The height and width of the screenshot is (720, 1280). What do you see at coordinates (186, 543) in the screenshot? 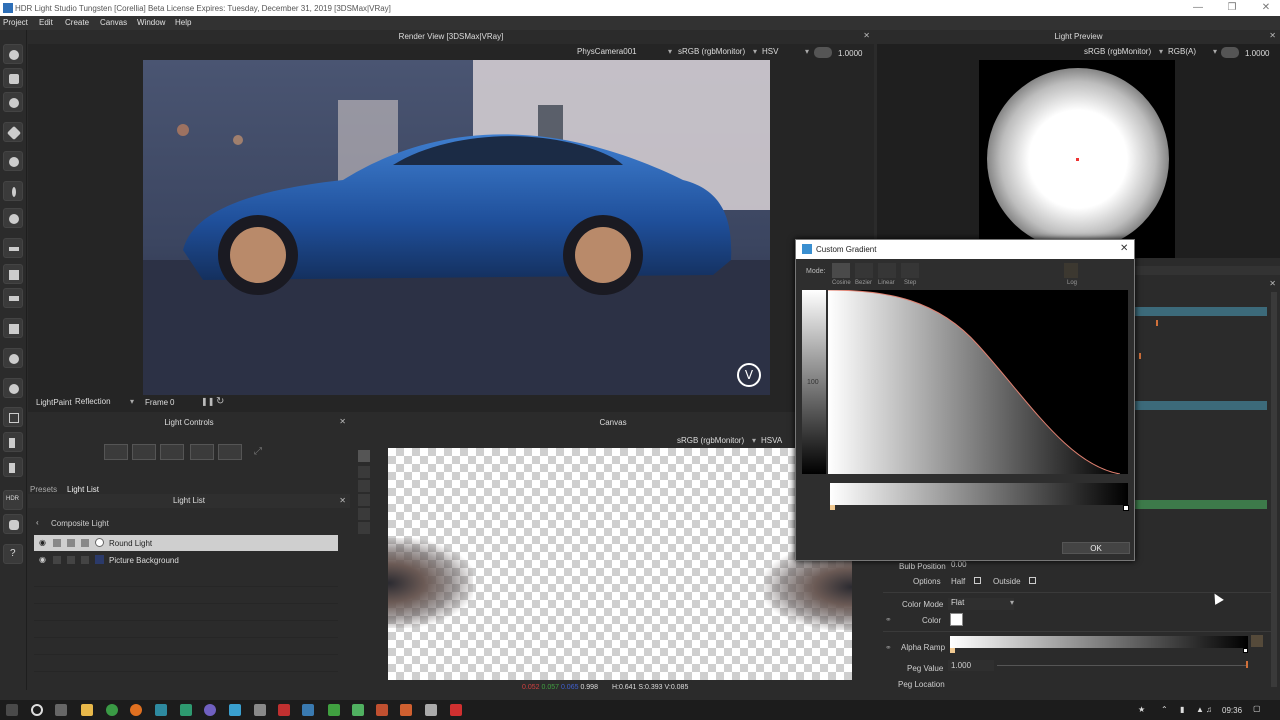
I see `list-item: ◉ Round Light` at bounding box center [186, 543].